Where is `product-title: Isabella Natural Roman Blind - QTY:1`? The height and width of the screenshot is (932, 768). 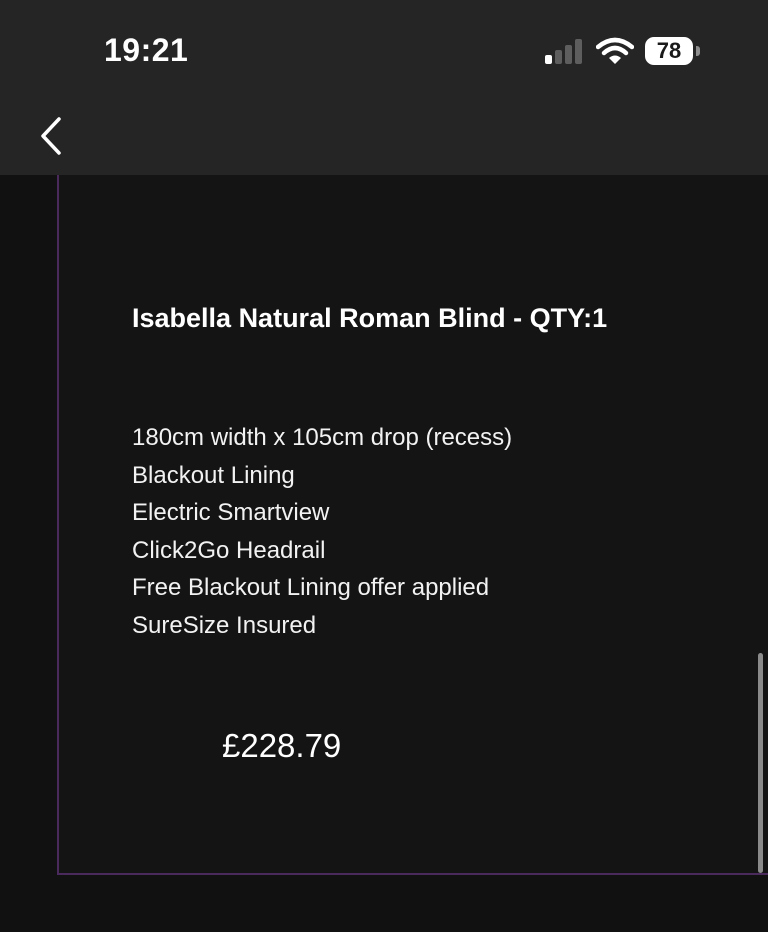
product-title: Isabella Natural Roman Blind - QTY:1 is located at coordinates (370, 318).